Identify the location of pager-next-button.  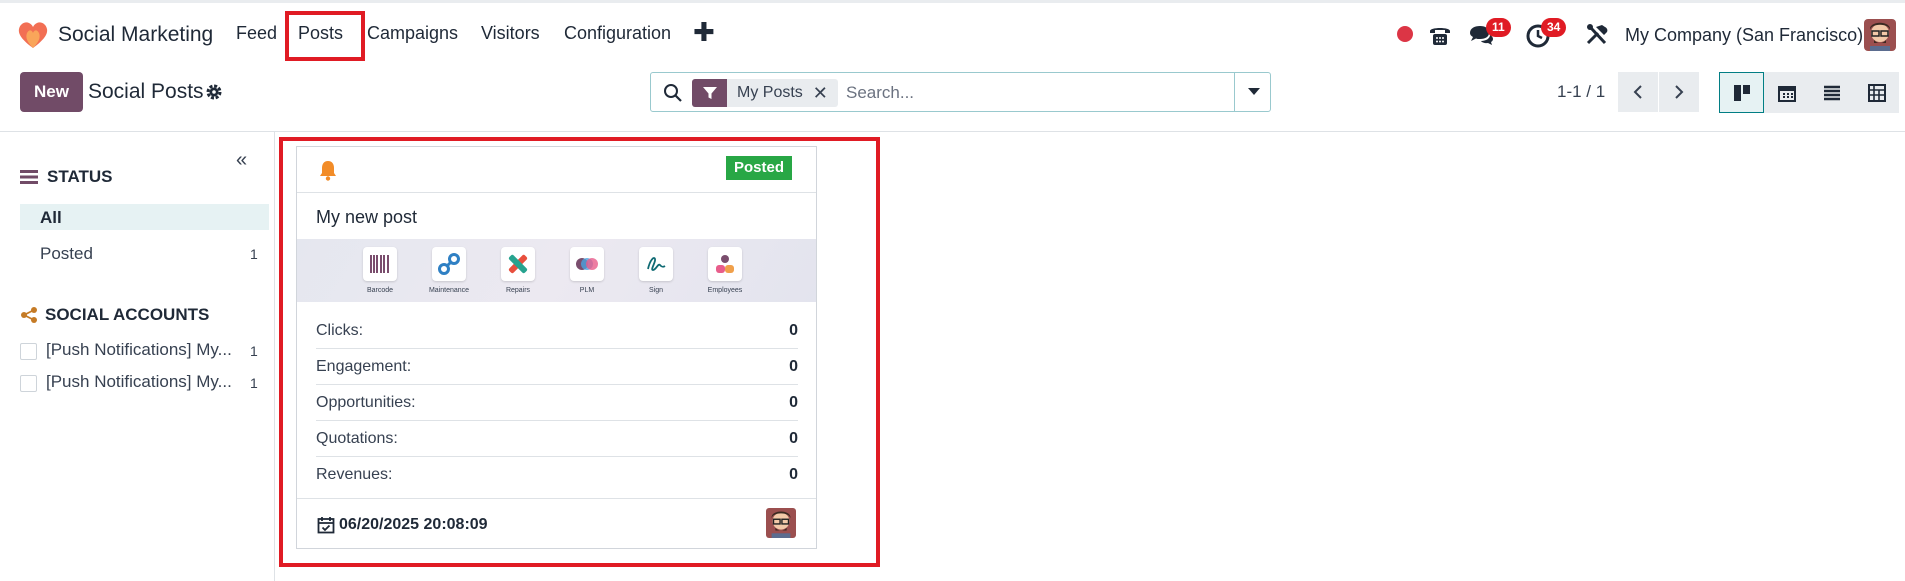
(1679, 92).